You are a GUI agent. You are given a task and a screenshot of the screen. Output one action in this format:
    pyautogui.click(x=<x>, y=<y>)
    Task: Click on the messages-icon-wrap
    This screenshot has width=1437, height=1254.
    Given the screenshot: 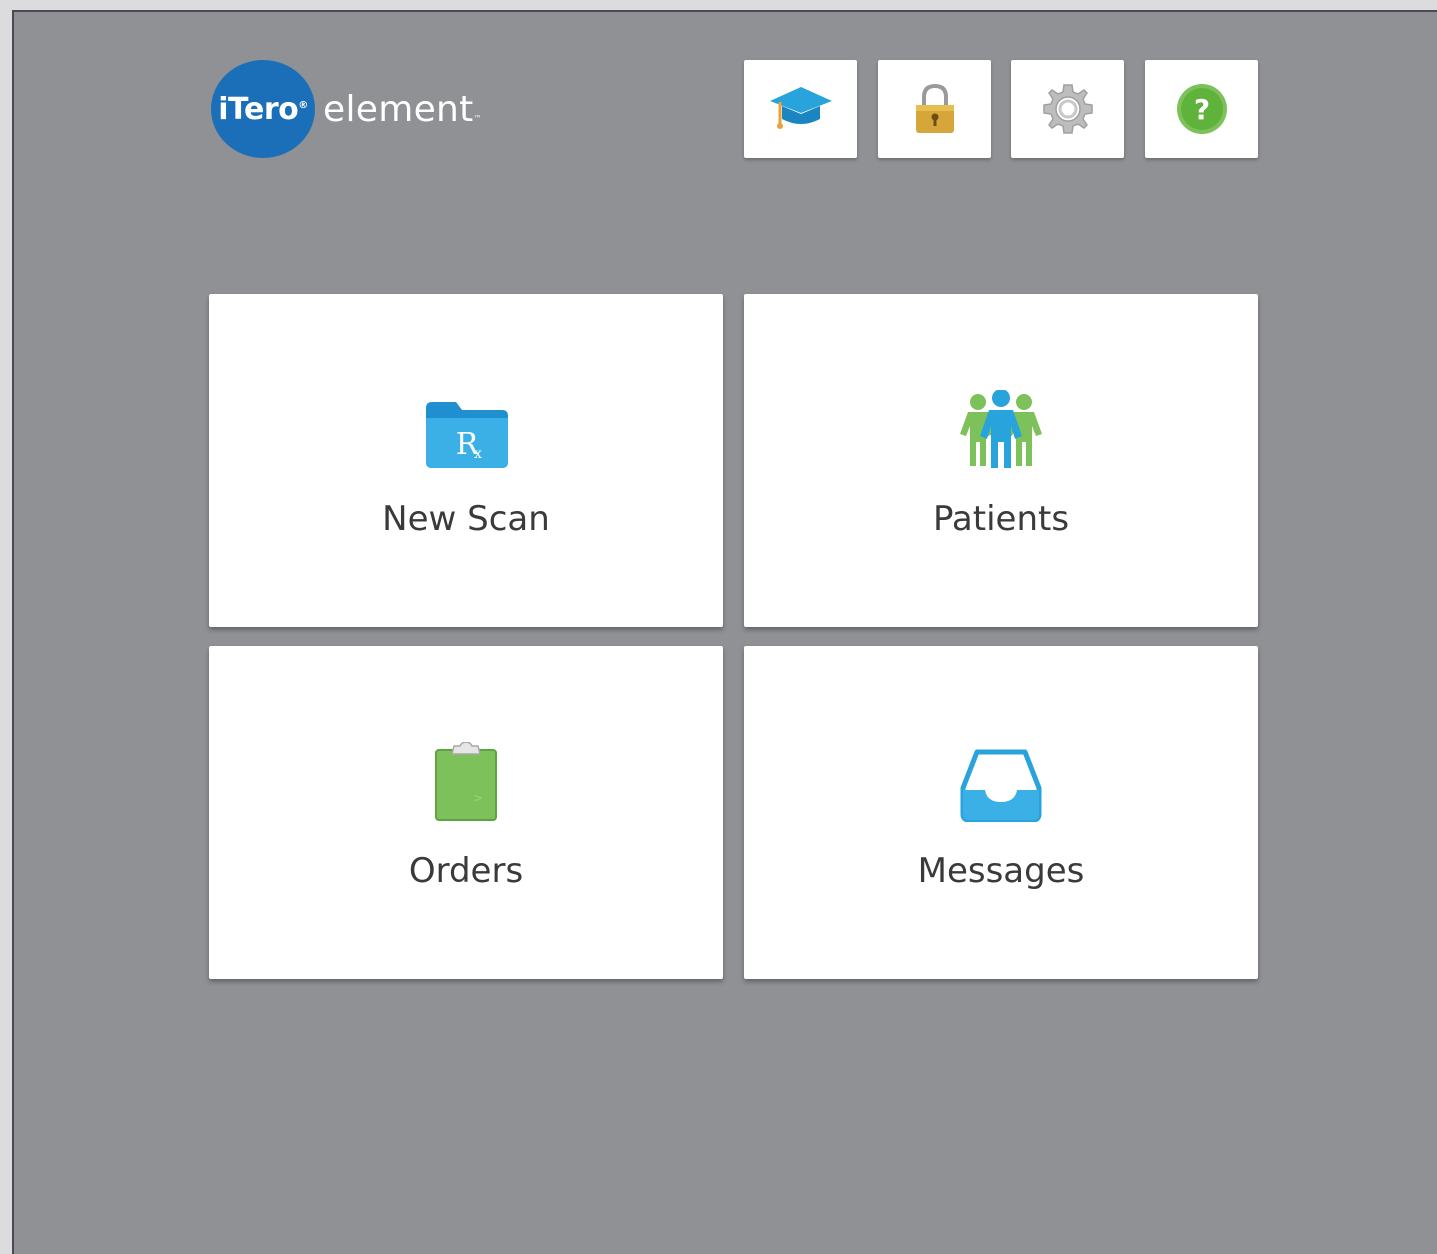 What is the action you would take?
    pyautogui.click(x=1001, y=782)
    